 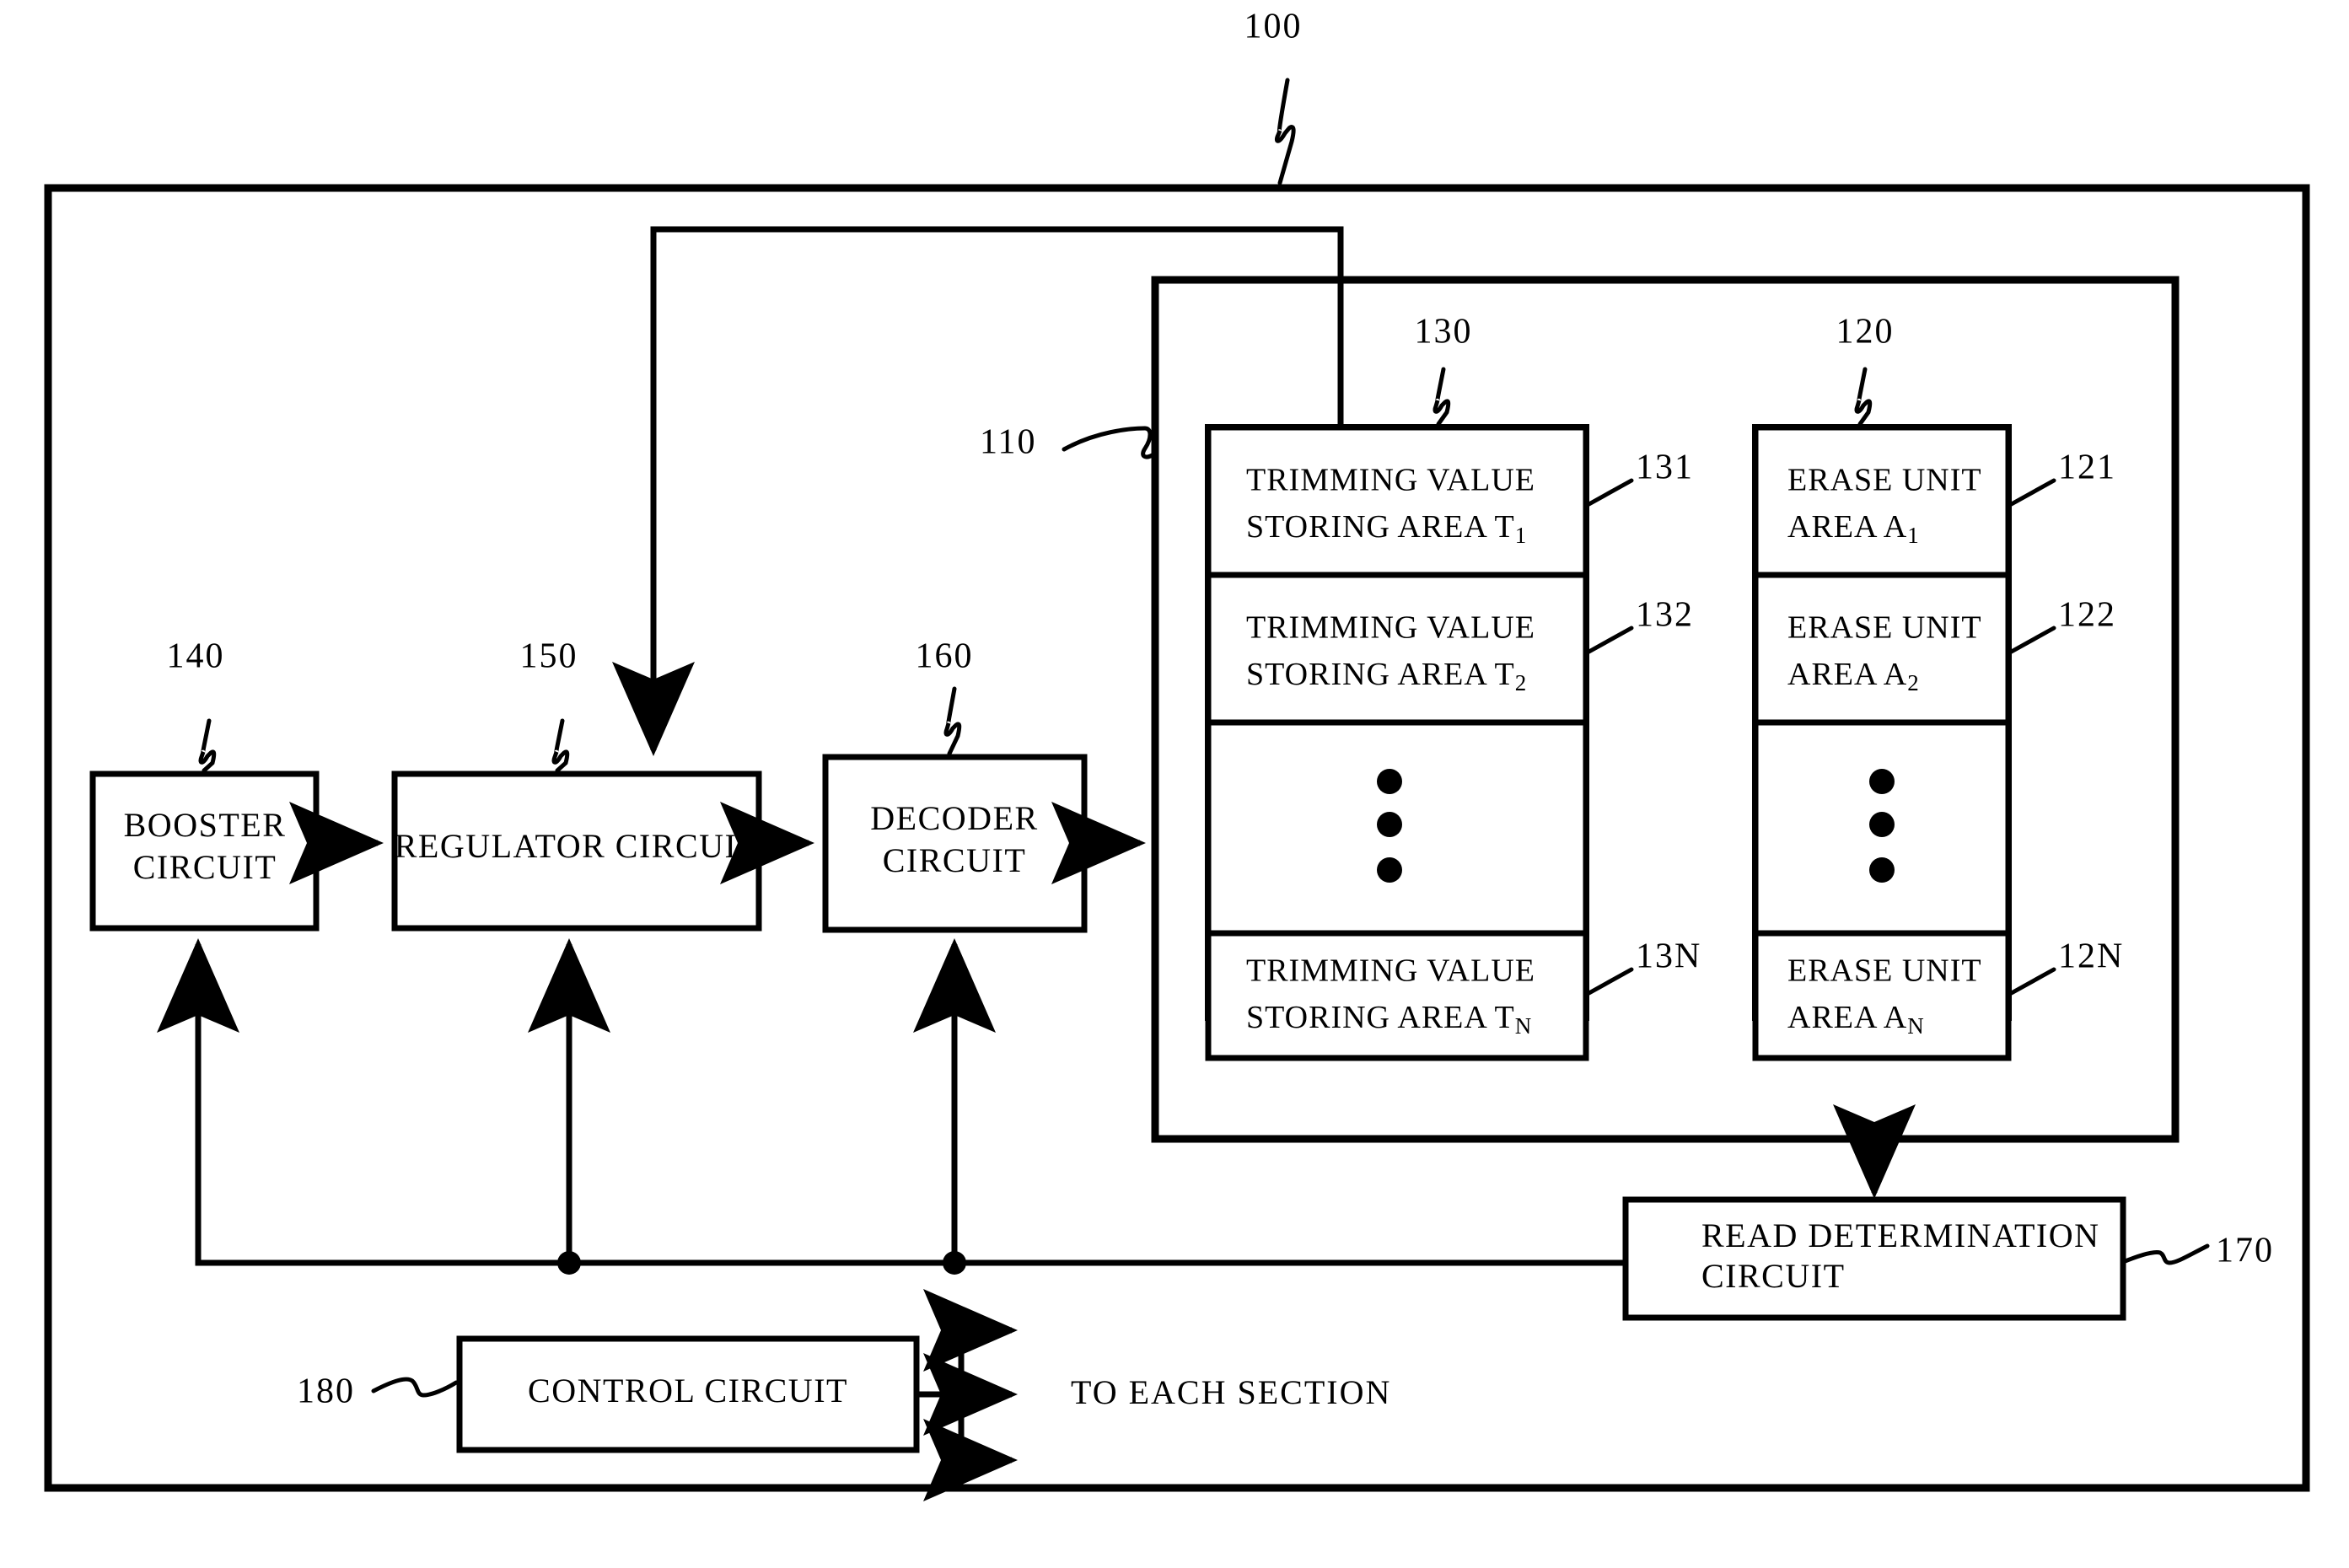 I want to click on ref-number-180: 180, so click(x=326, y=1391).